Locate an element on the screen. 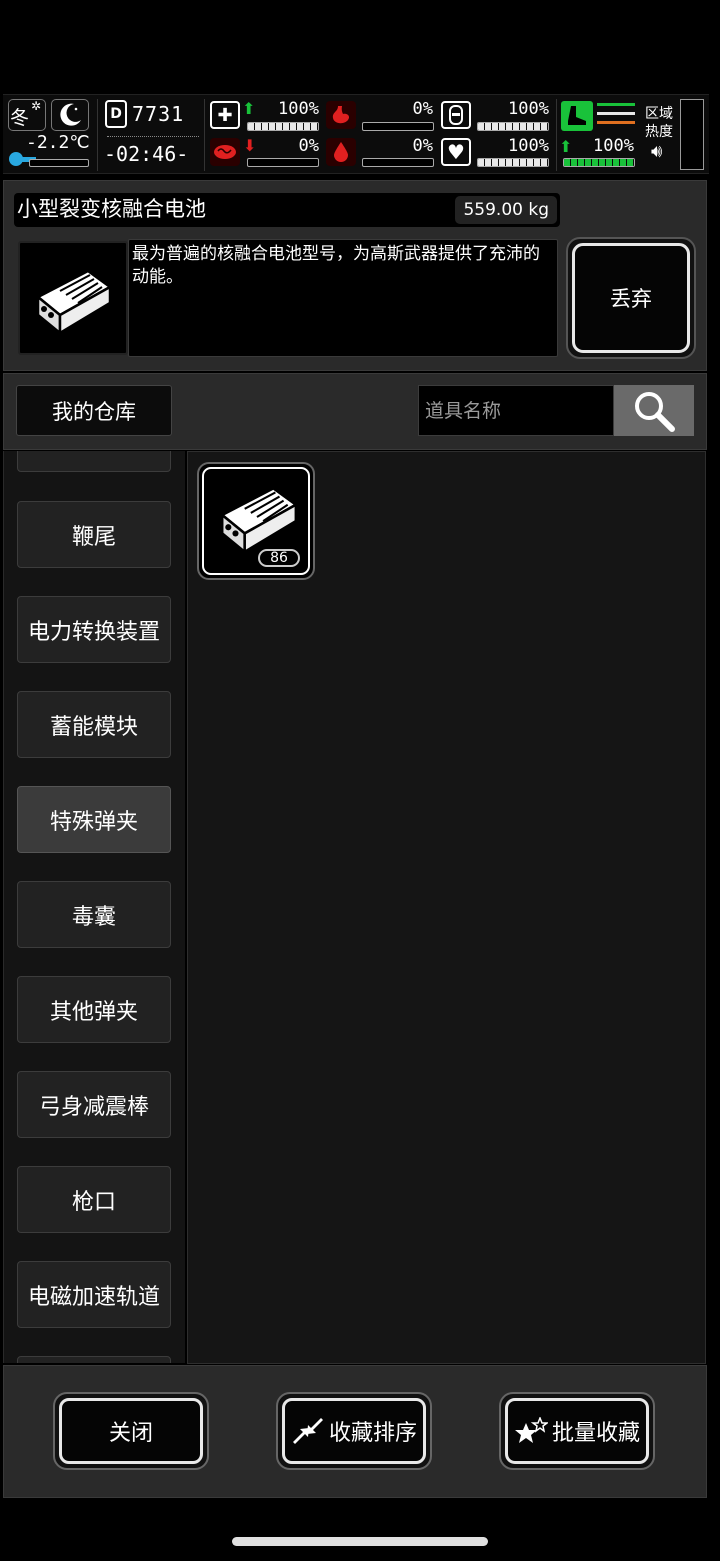 The height and width of the screenshot is (1561, 720). stamina-bar is located at coordinates (599, 162).